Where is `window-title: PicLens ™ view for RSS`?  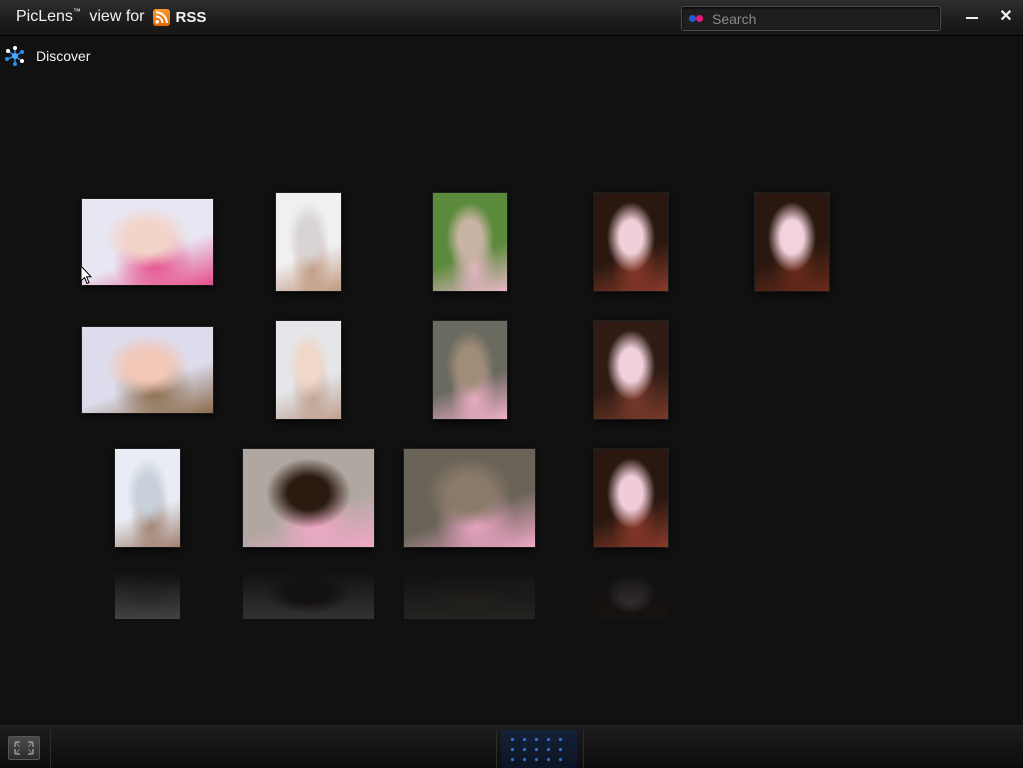 window-title: PicLens ™ view for RSS is located at coordinates (111, 16).